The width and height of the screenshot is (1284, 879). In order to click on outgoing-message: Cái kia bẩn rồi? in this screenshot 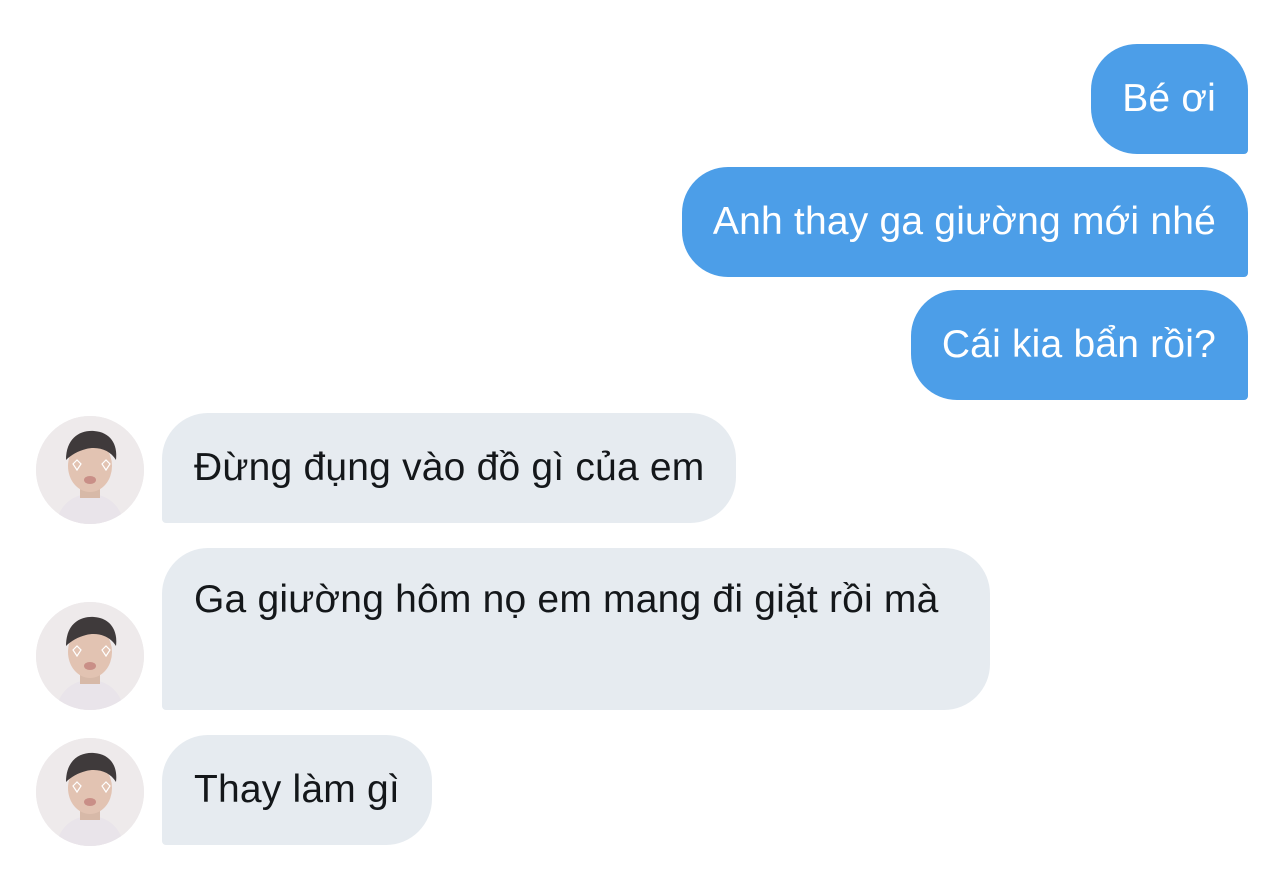, I will do `click(1079, 345)`.